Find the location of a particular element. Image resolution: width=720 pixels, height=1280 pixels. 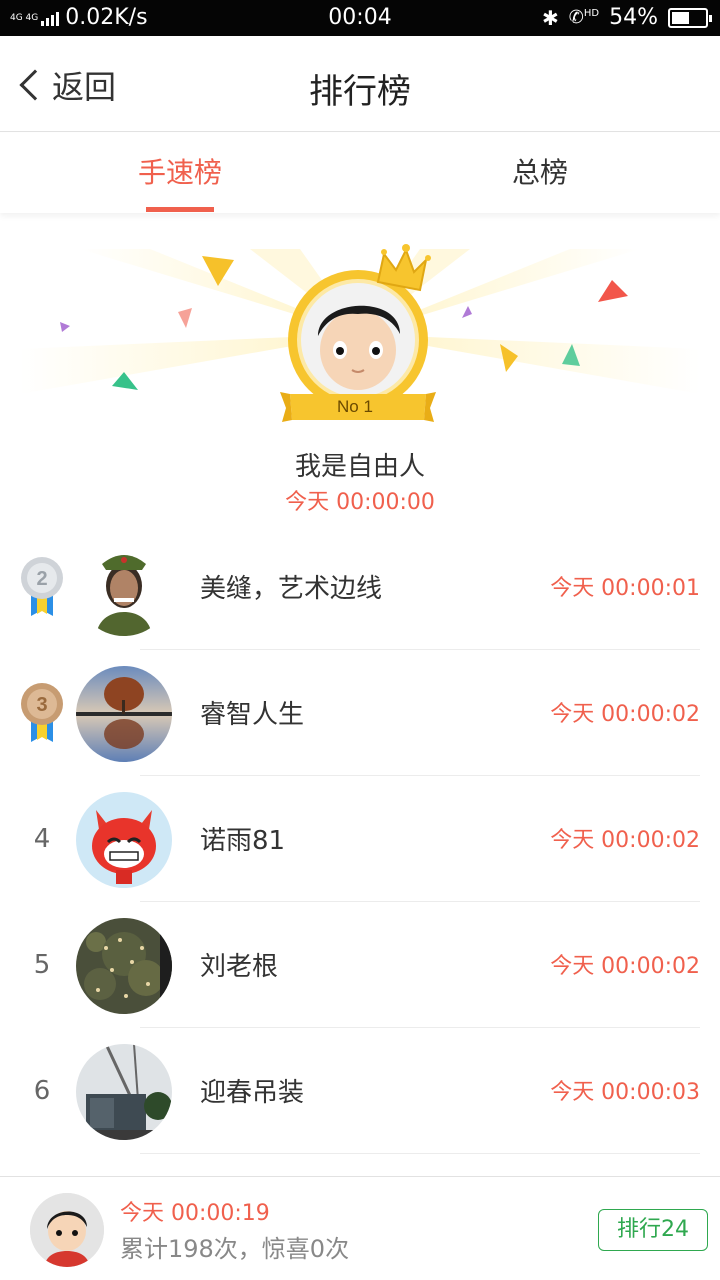

silver-medal-icon: 2 is located at coordinates (42, 586).